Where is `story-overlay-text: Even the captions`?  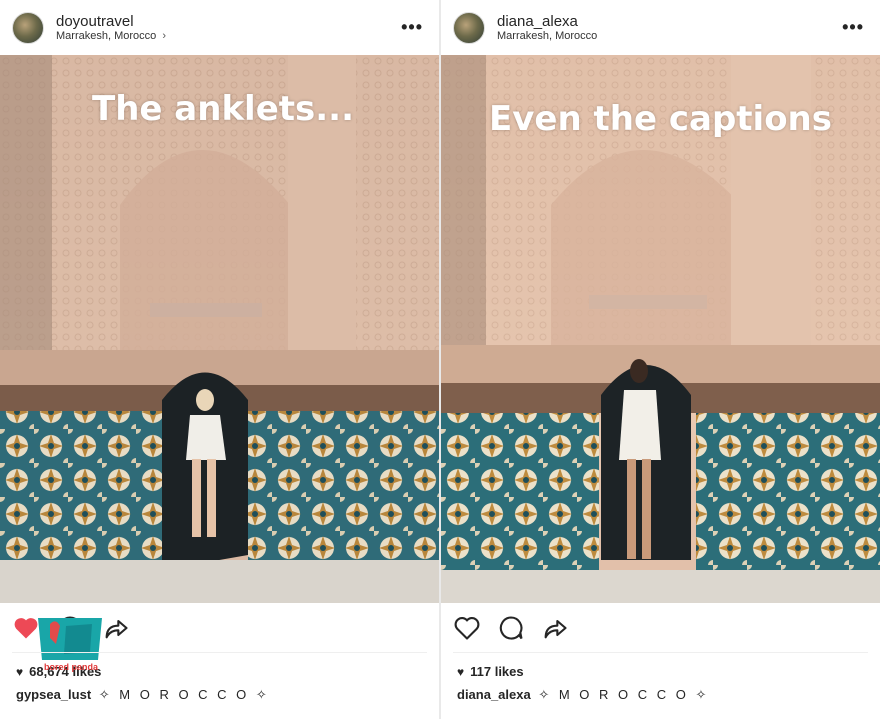 story-overlay-text: Even the captions is located at coordinates (660, 119).